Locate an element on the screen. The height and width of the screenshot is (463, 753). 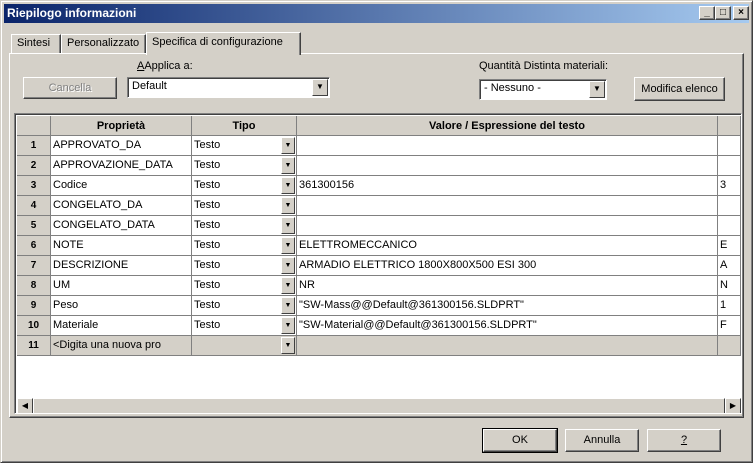
row-number: 8 is located at coordinates (34, 286).